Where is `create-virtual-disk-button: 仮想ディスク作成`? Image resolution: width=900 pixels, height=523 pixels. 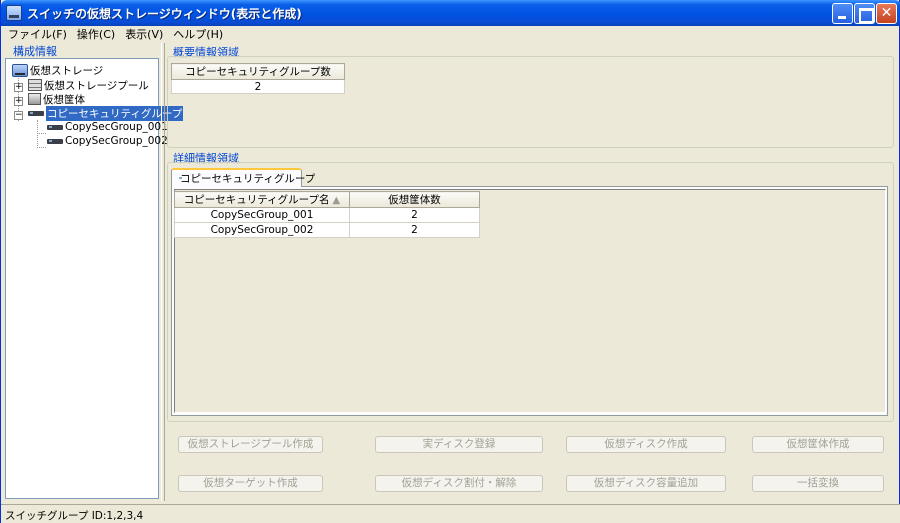 create-virtual-disk-button: 仮想ディスク作成 is located at coordinates (646, 444).